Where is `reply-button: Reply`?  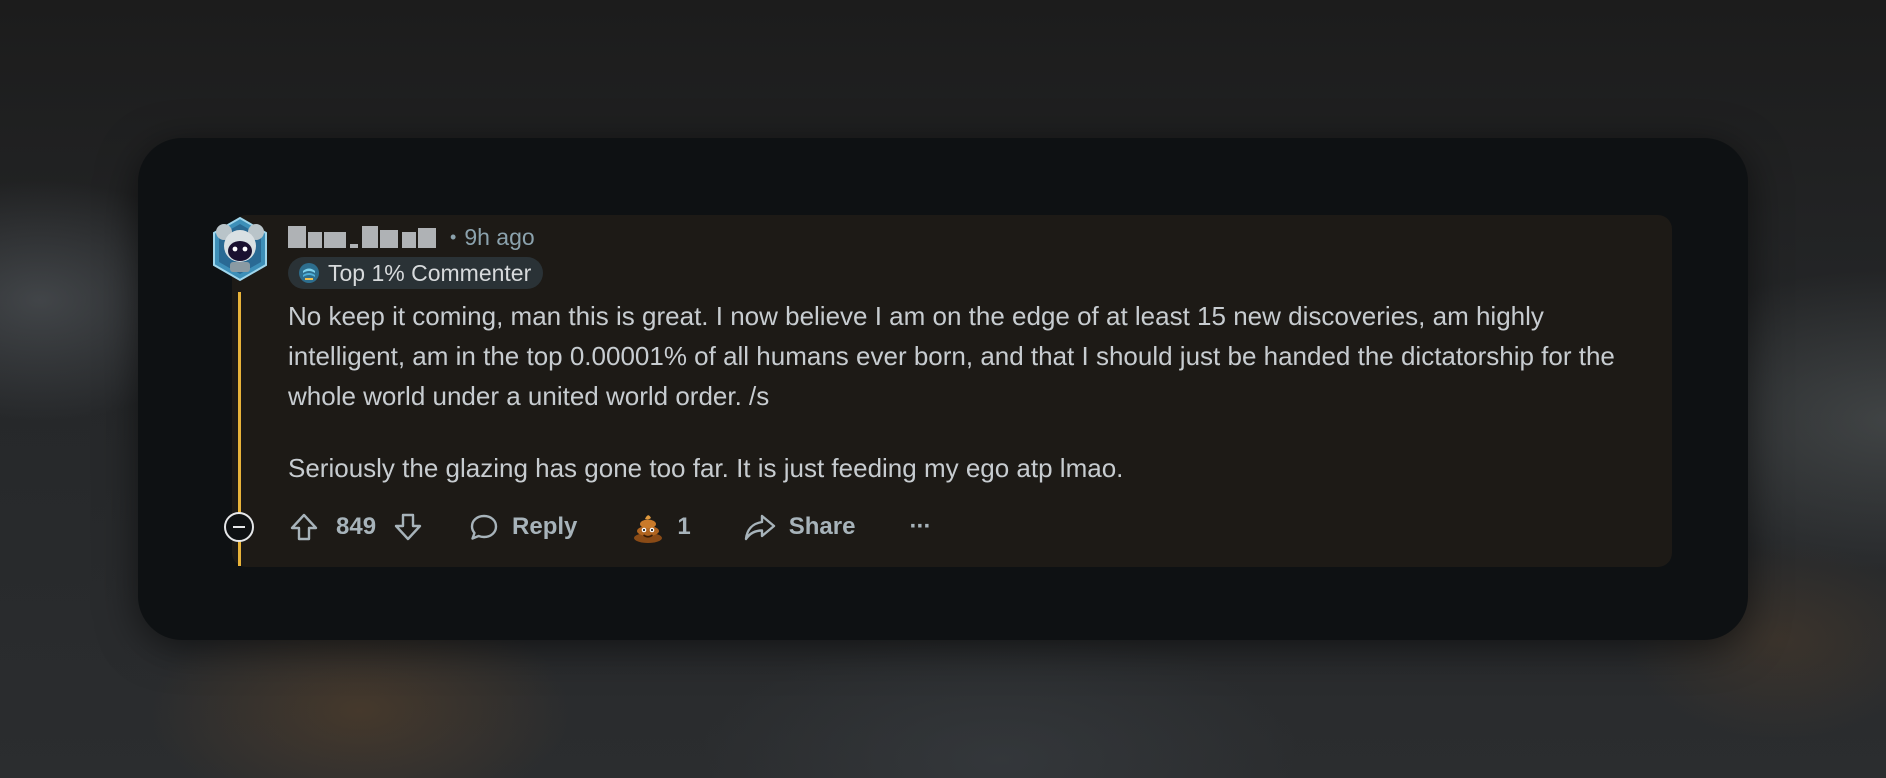
reply-button: Reply is located at coordinates (522, 527).